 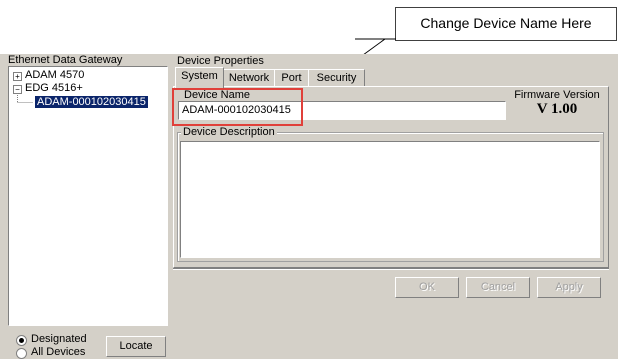 I want to click on cancel-button: Cancel, so click(x=498, y=287).